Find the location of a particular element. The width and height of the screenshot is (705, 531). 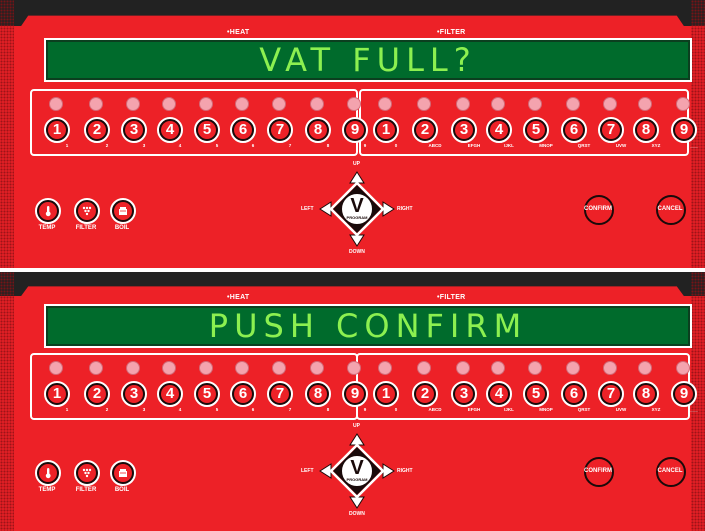

key-number: 1 is located at coordinates (57, 129).